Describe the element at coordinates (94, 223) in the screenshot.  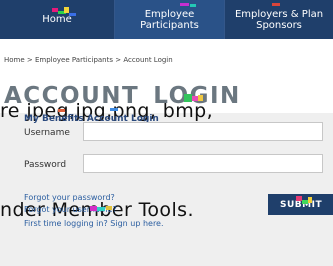
I see `sign-up-link: First time logging in? Sign up here.` at that location.